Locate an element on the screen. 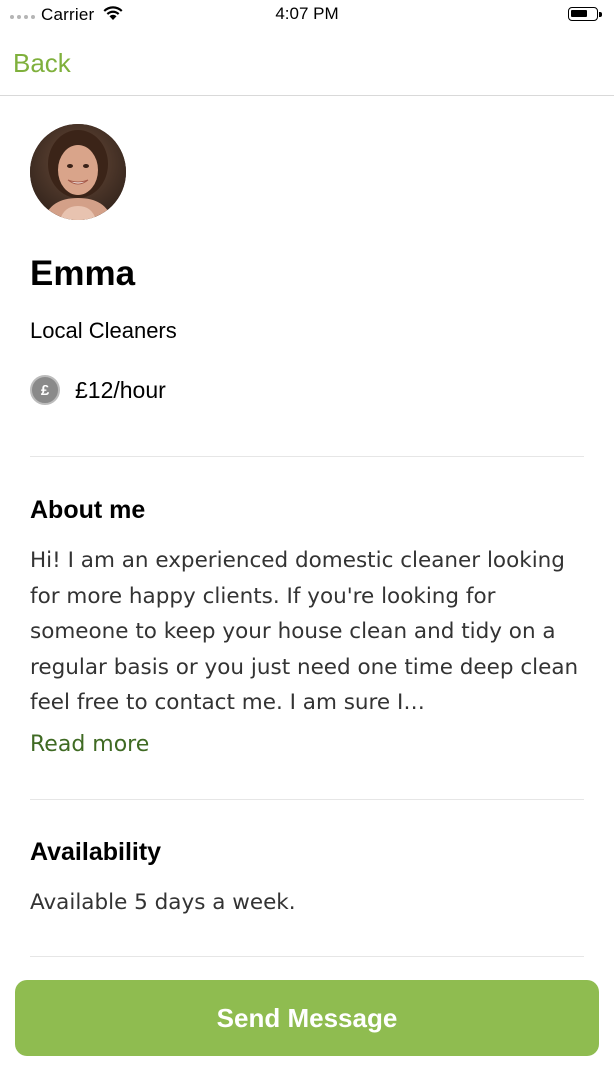 The width and height of the screenshot is (614, 1090). availability-heading: Availability is located at coordinates (96, 852).